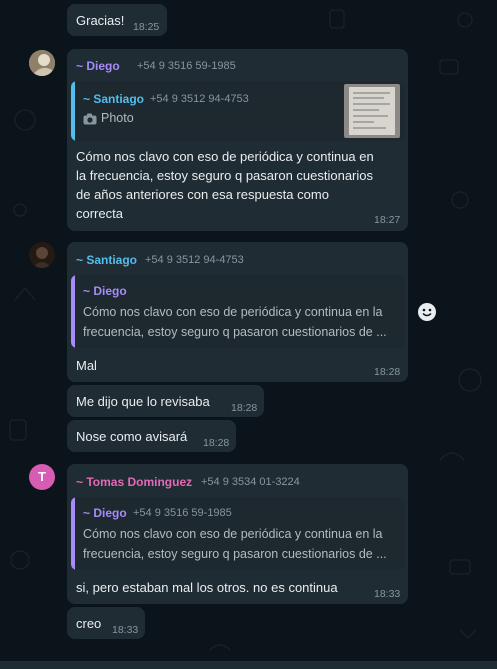 This screenshot has height=669, width=497. Describe the element at coordinates (238, 111) in the screenshot. I see `quoted-message: ~ Santiago +54 9 3512 94-4753 Photo` at that location.